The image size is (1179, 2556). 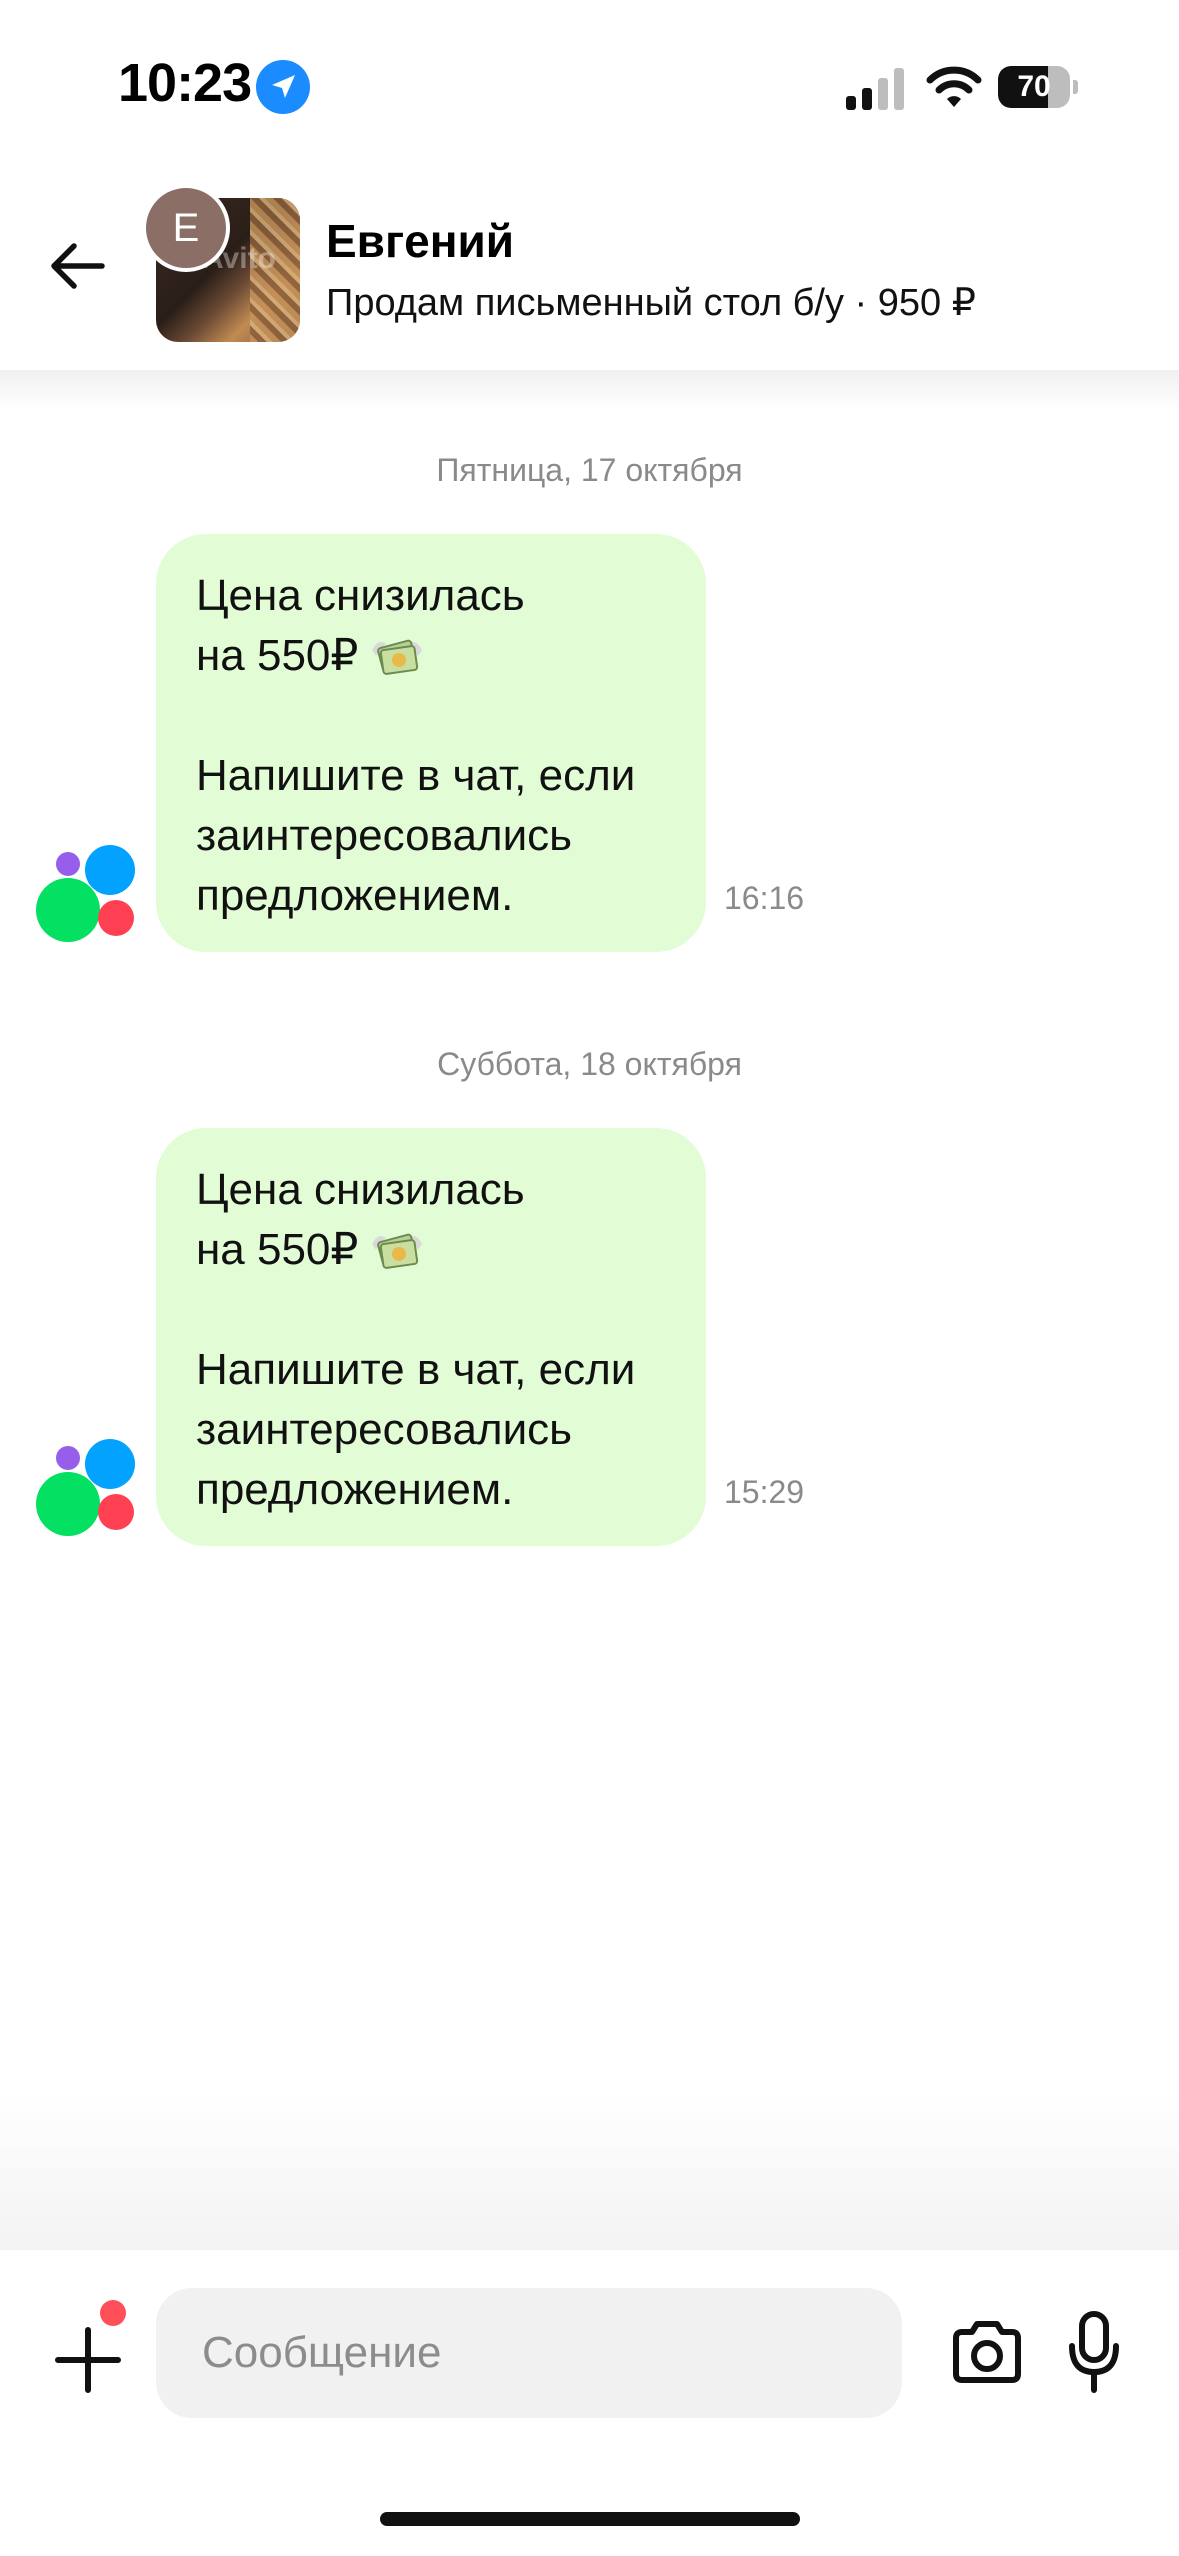 I want to click on status-time: 10:23, so click(x=185, y=83).